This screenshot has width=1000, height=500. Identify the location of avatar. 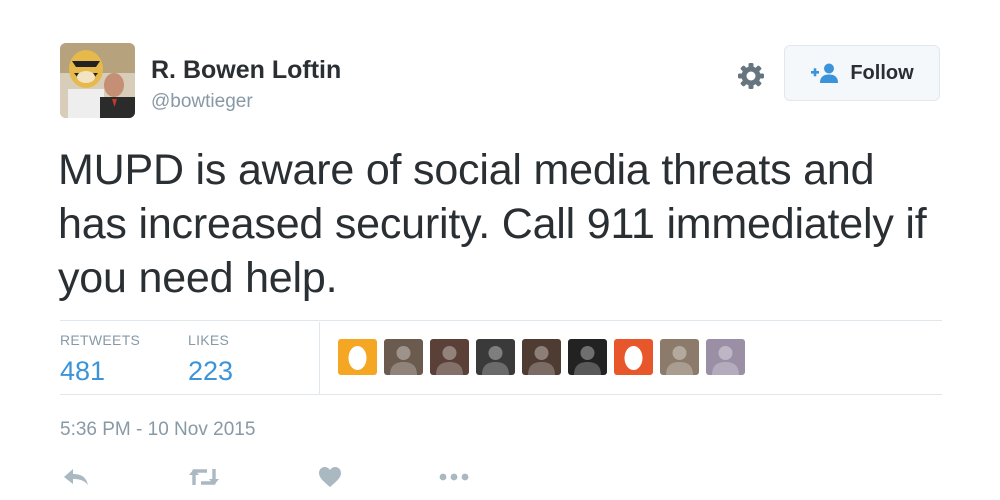
(97, 80).